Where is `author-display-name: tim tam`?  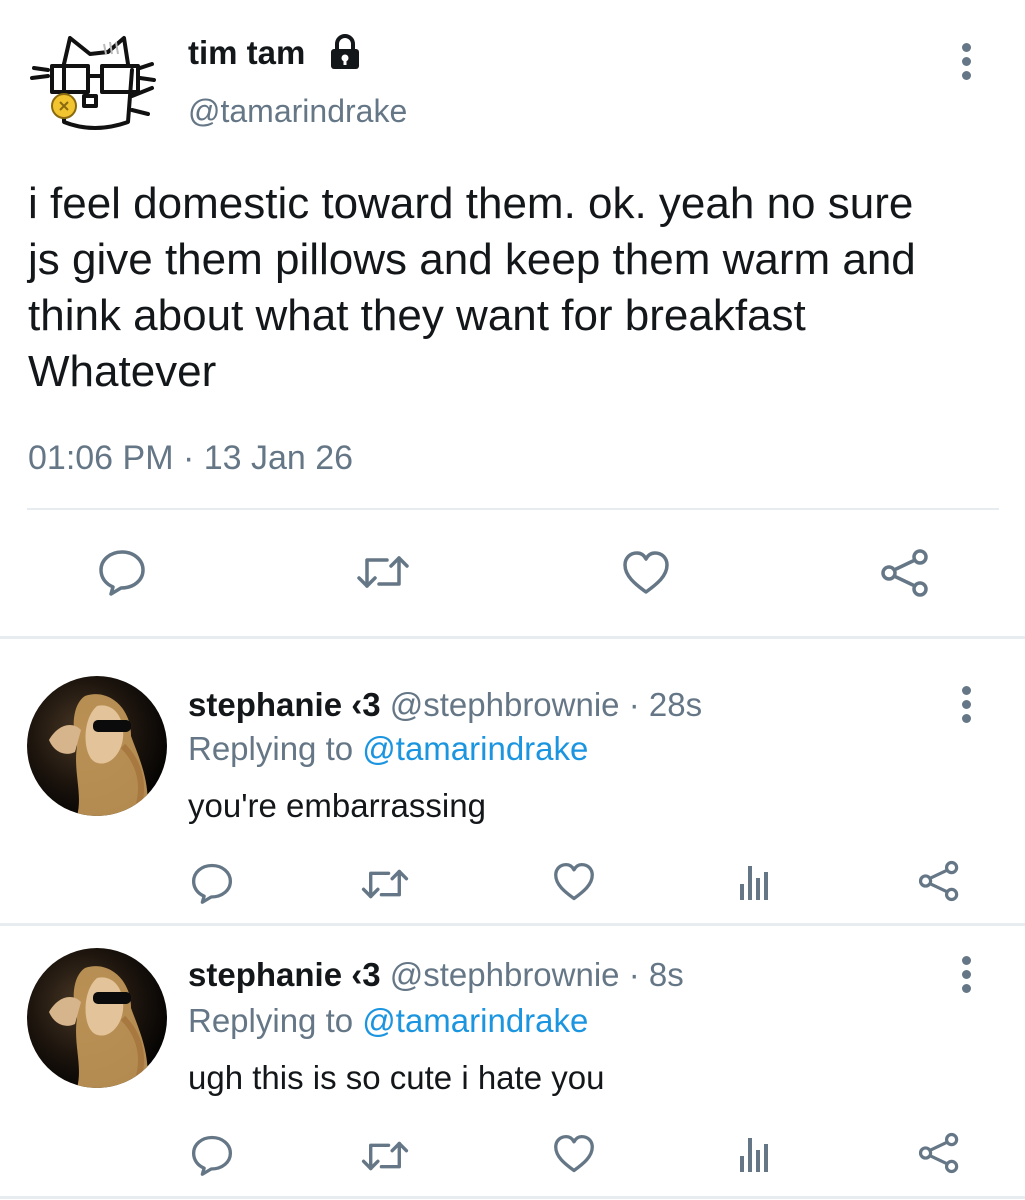 author-display-name: tim tam is located at coordinates (246, 53).